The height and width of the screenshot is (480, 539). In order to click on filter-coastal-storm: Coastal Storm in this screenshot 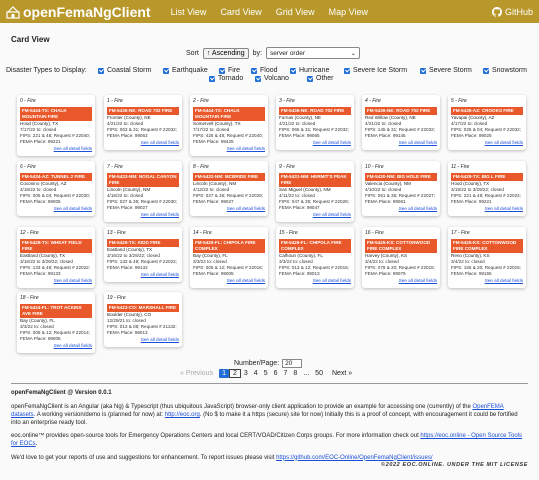, I will do `click(124, 70)`.